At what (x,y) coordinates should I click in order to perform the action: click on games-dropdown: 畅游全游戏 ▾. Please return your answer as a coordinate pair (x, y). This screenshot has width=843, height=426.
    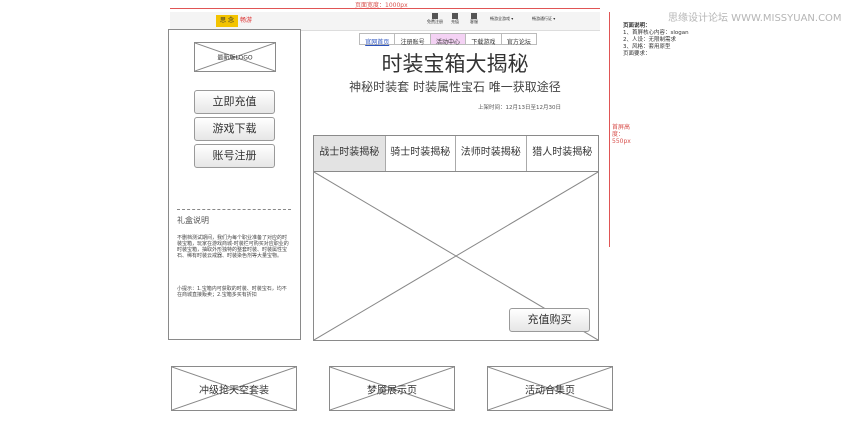
    Looking at the image, I should click on (501, 19).